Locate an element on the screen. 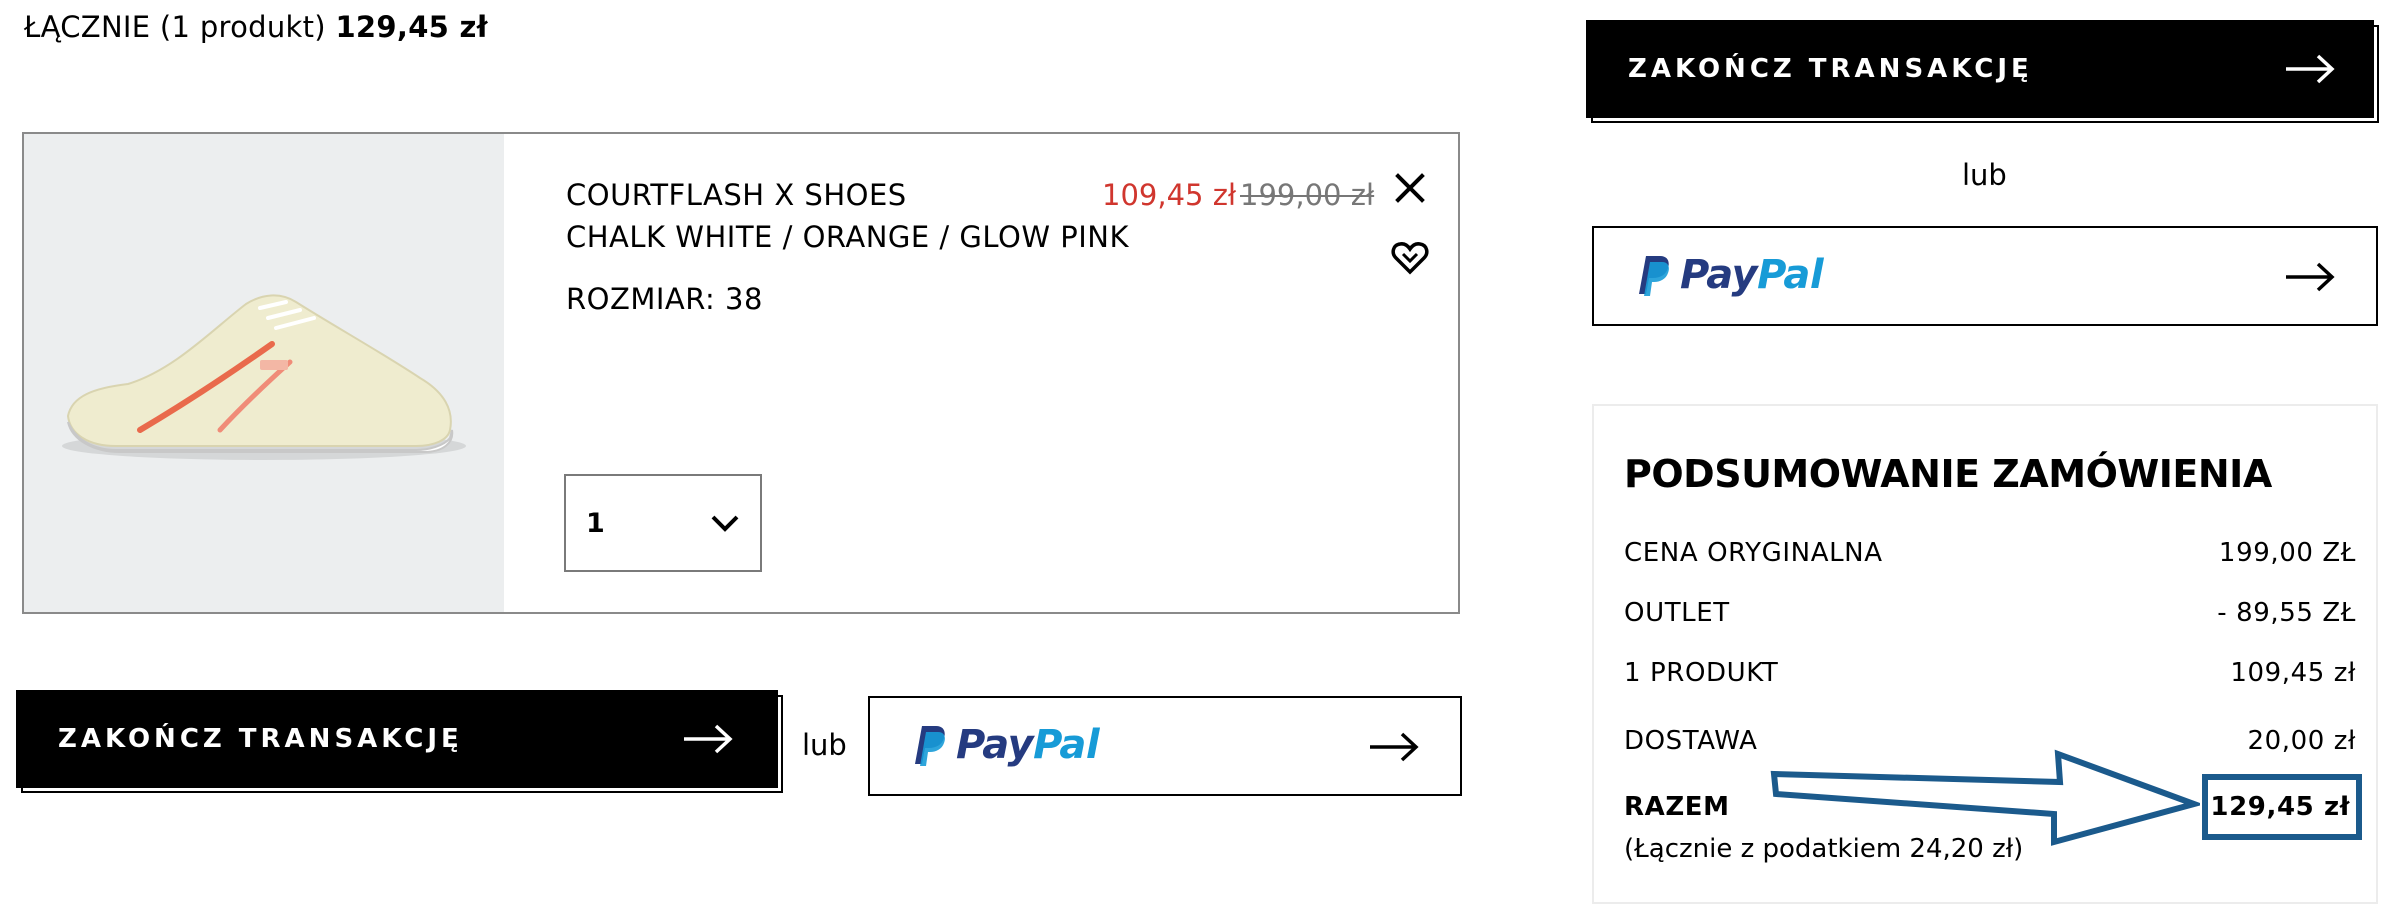  paypal-button-top: PayPal is located at coordinates (1985, 276).